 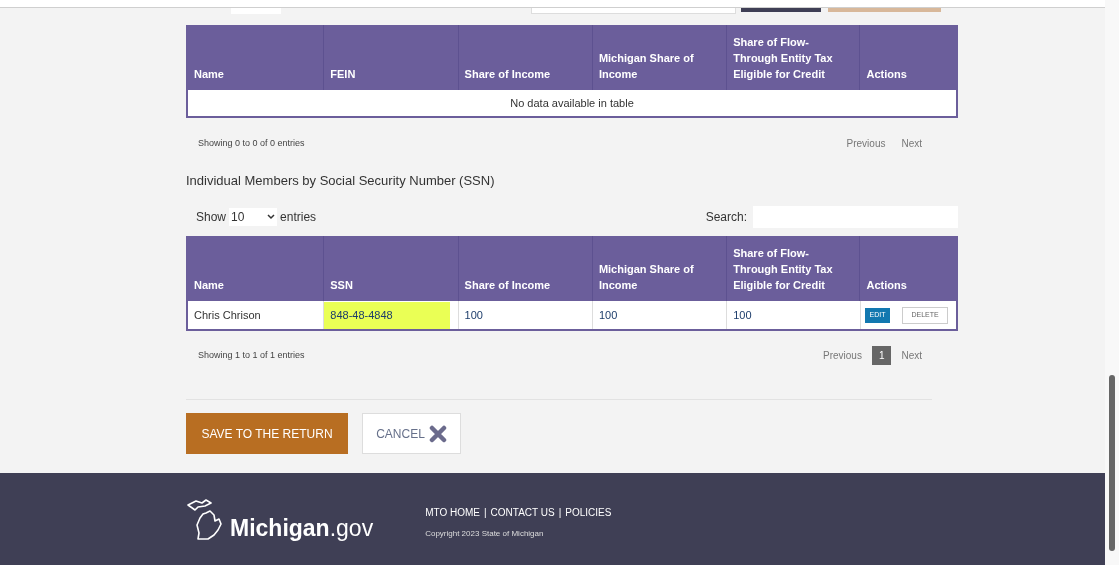 I want to click on scrollbar-thumb, so click(x=1112, y=463).